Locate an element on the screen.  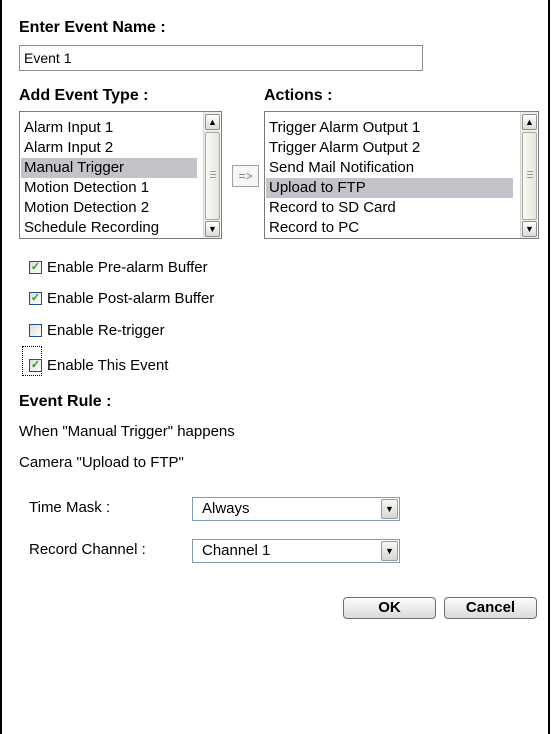
list-item: Send Mail Notification is located at coordinates (341, 168).